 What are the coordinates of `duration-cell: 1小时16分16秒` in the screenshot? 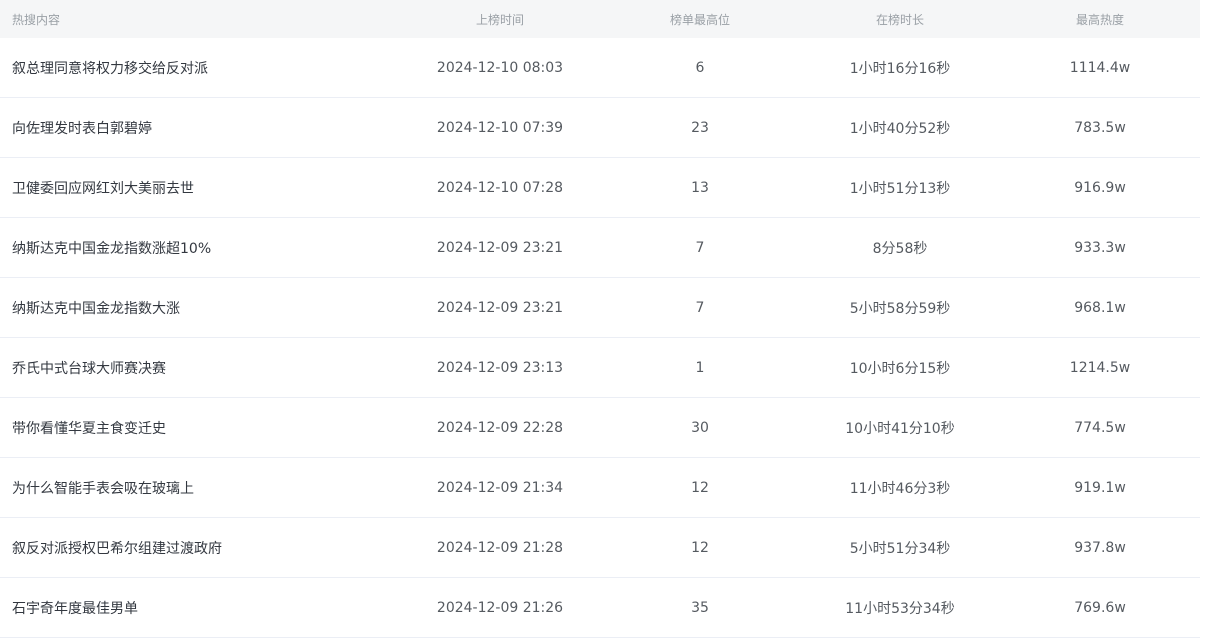 It's located at (900, 68).